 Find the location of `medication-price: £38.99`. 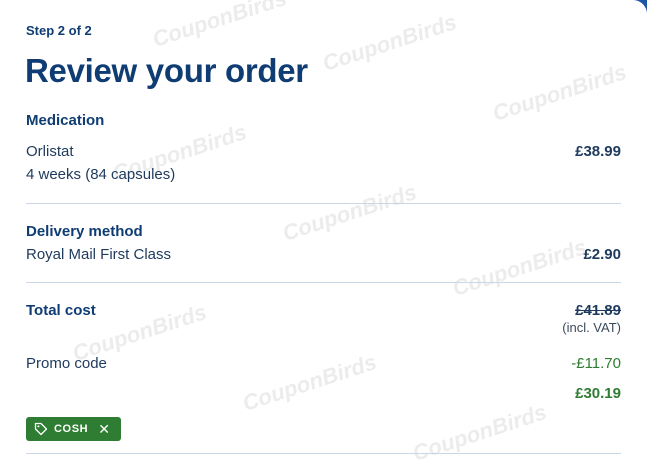

medication-price: £38.99 is located at coordinates (598, 151).